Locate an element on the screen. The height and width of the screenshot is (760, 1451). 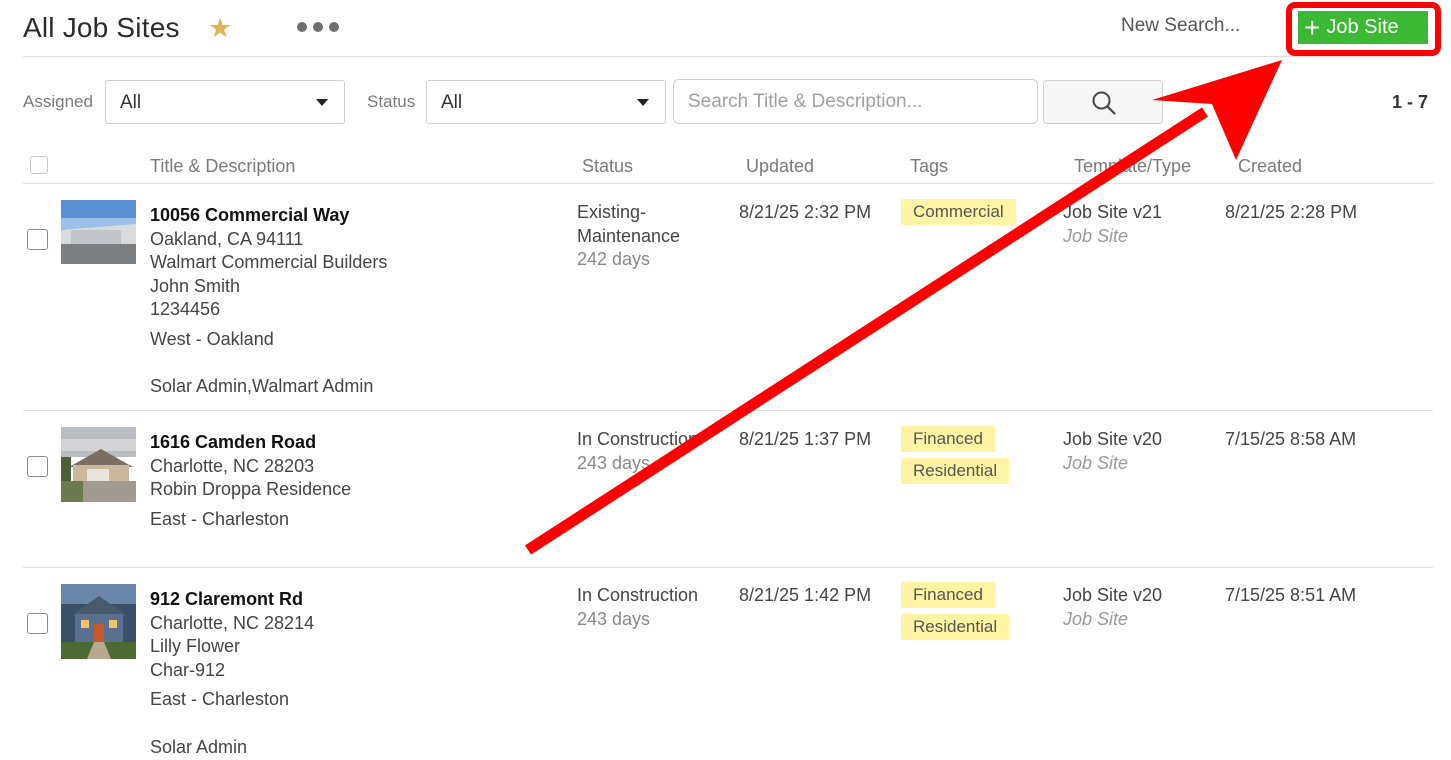
row-title: 1616 Camden Road is located at coordinates (250, 443).